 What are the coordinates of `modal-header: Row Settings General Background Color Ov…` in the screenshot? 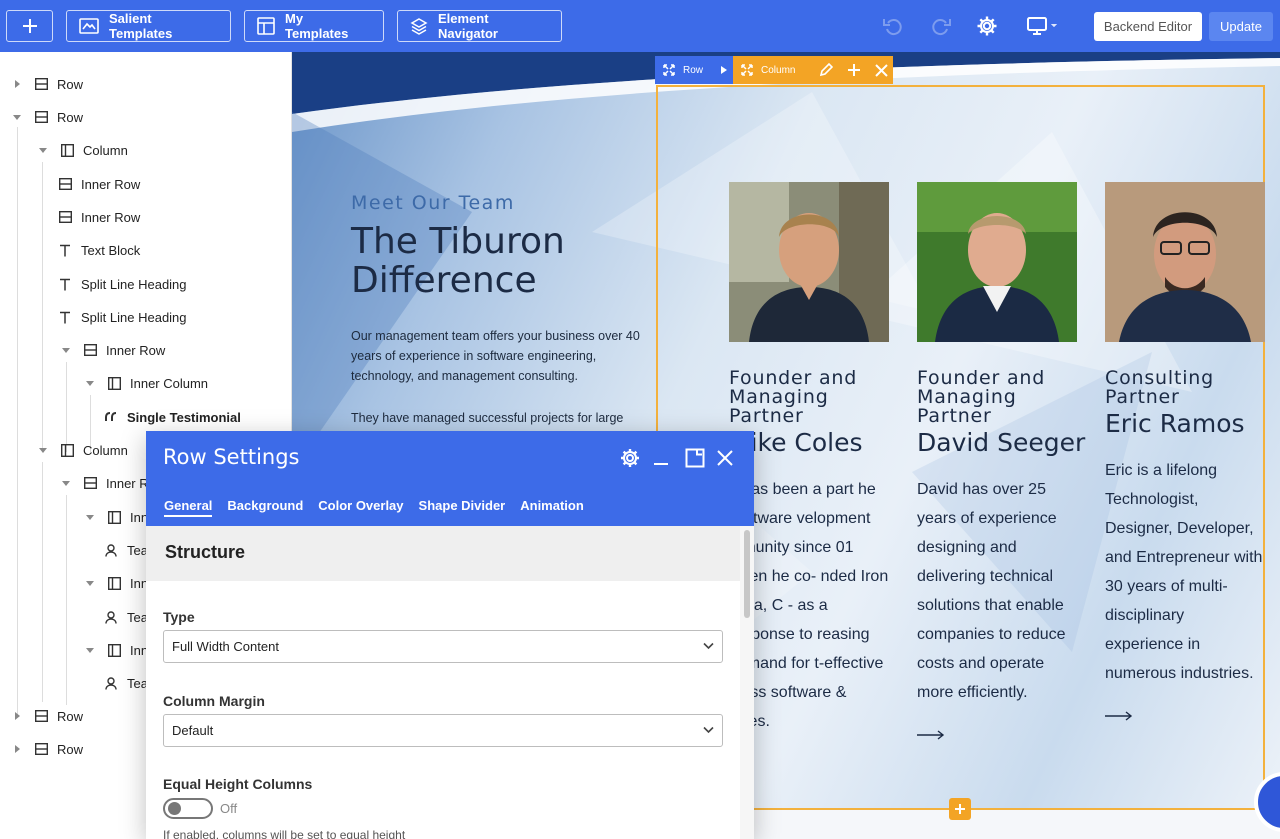 It's located at (450, 478).